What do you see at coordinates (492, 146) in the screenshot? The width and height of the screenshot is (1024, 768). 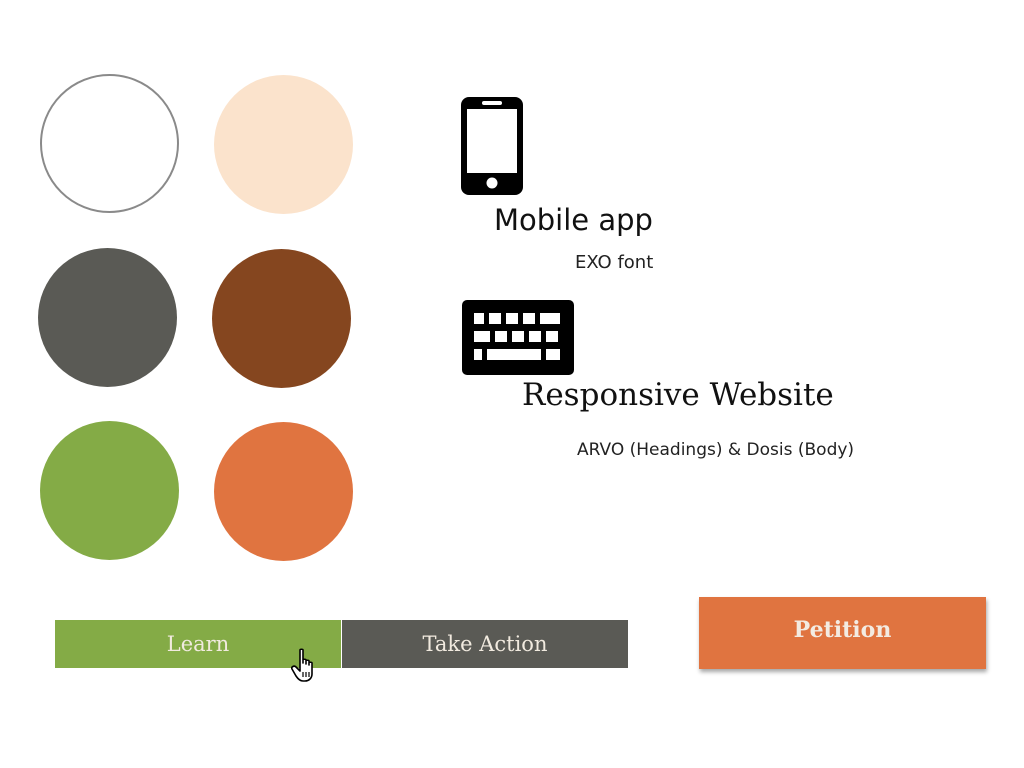 I see `smartphone-icon` at bounding box center [492, 146].